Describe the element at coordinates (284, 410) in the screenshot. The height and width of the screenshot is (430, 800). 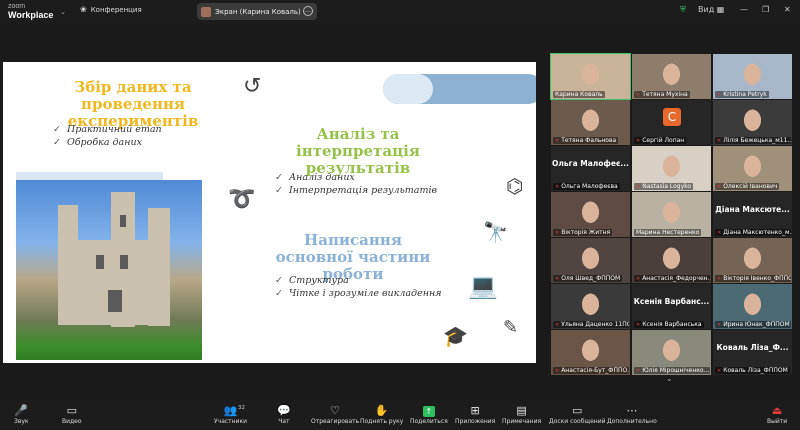
I see `chat-icon: 💬` at that location.